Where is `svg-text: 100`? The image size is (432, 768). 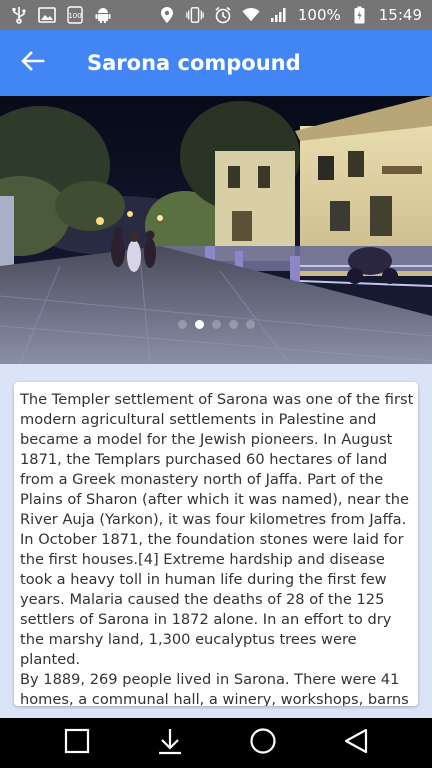
svg-text: 100 is located at coordinates (74, 16).